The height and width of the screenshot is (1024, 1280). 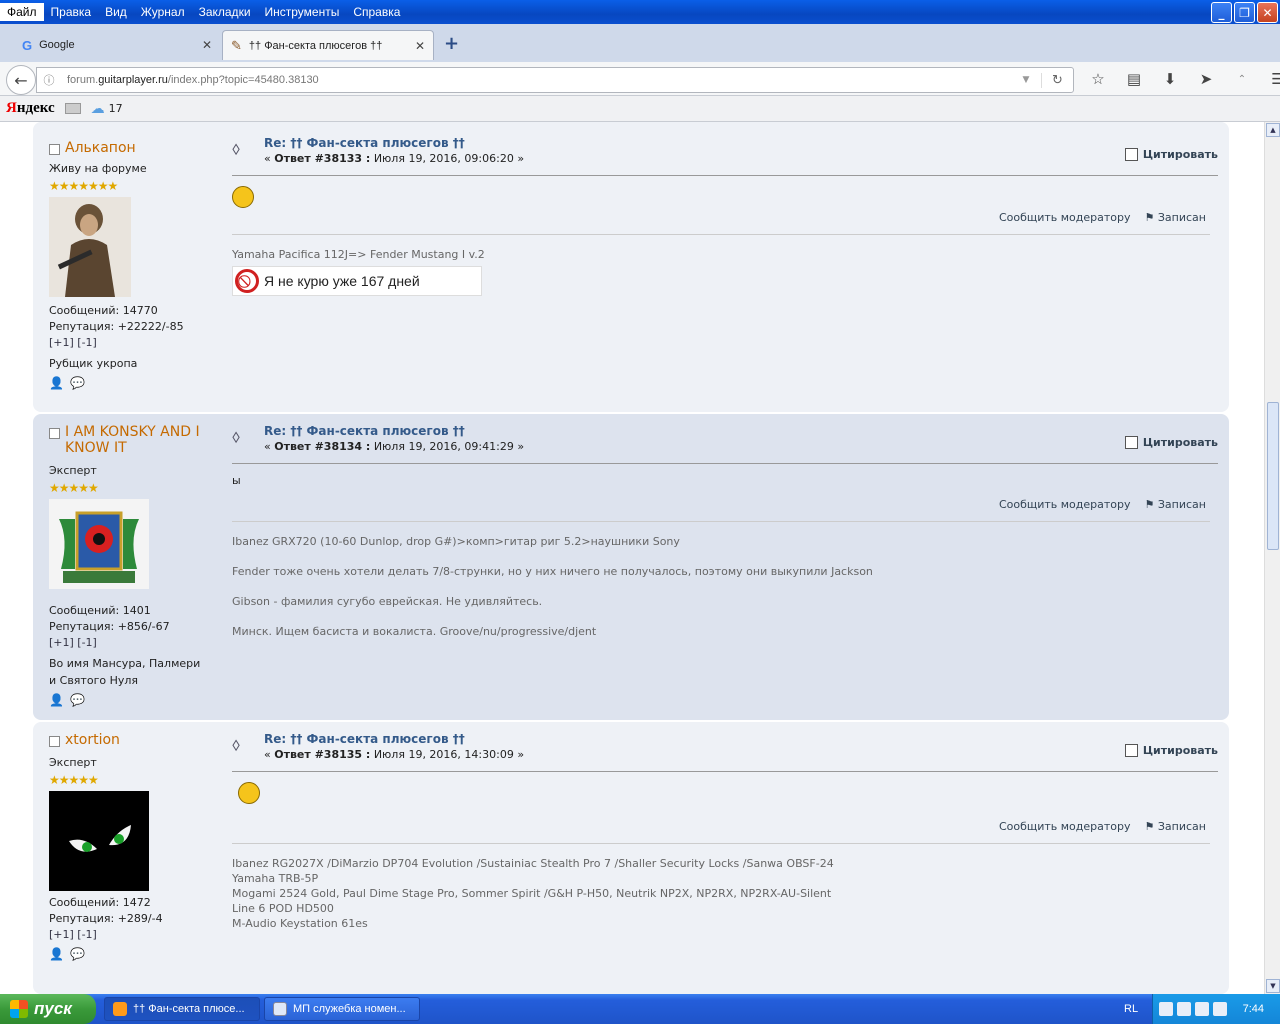 I want to click on hamburger-menu-icon: ☰, so click(x=1272, y=79).